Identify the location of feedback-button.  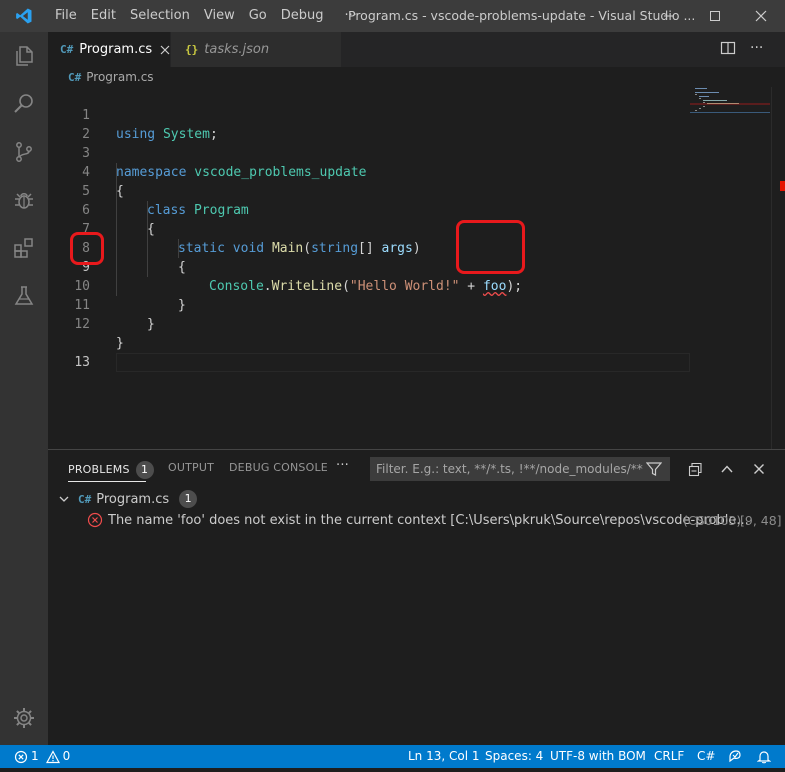
(734, 760).